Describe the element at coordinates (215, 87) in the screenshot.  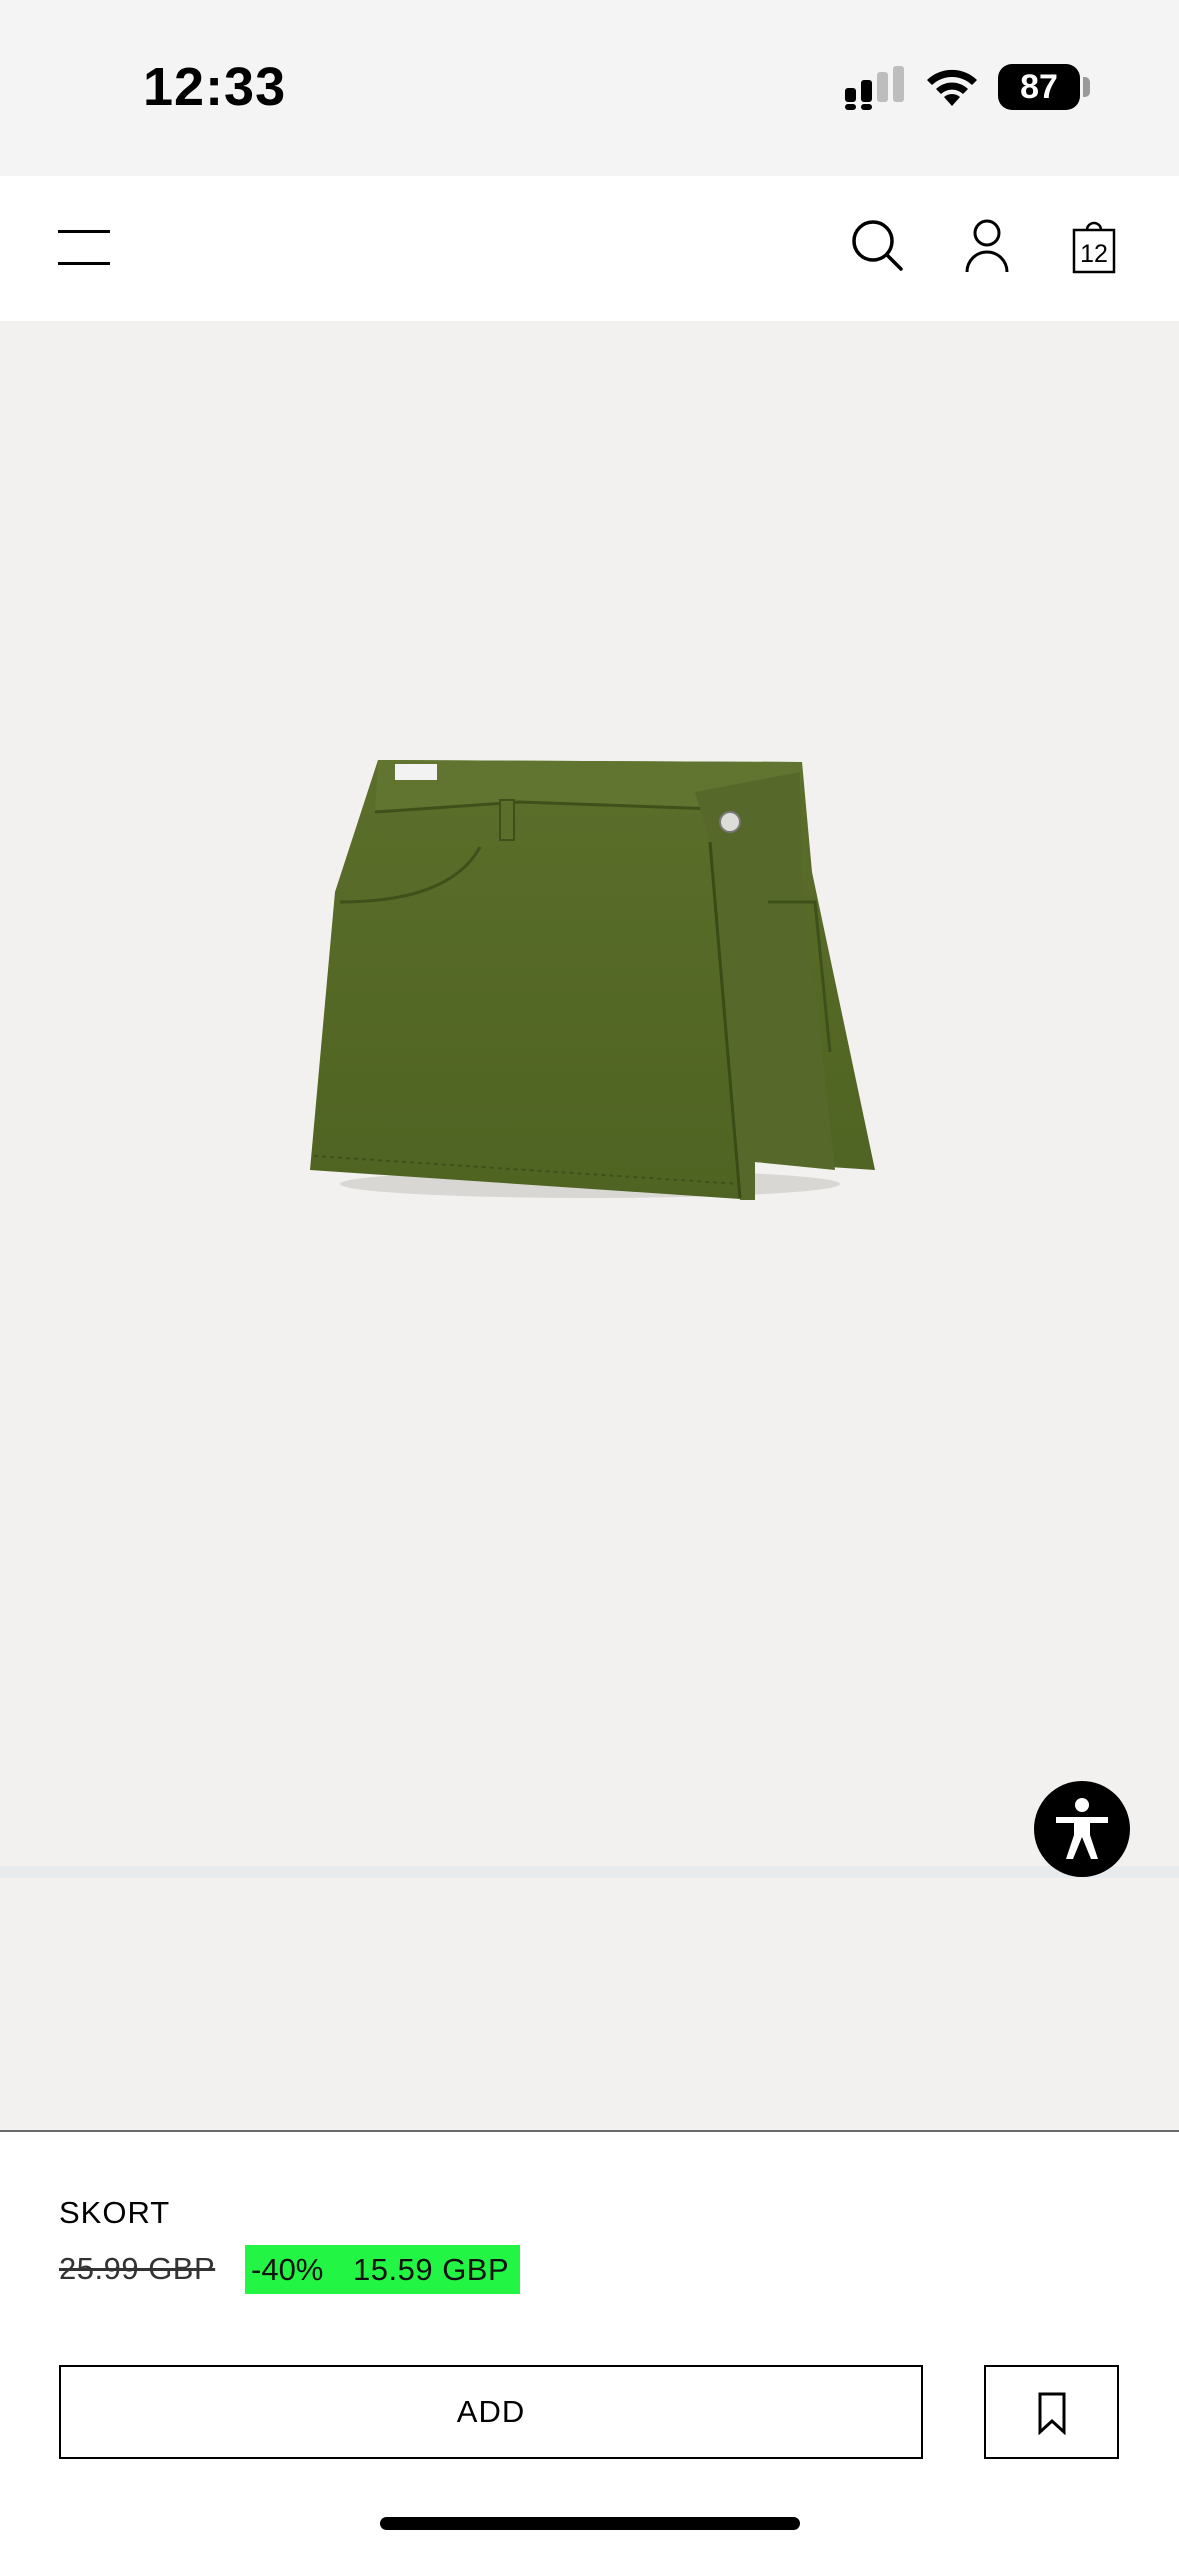
I see `status-time: 12:33` at that location.